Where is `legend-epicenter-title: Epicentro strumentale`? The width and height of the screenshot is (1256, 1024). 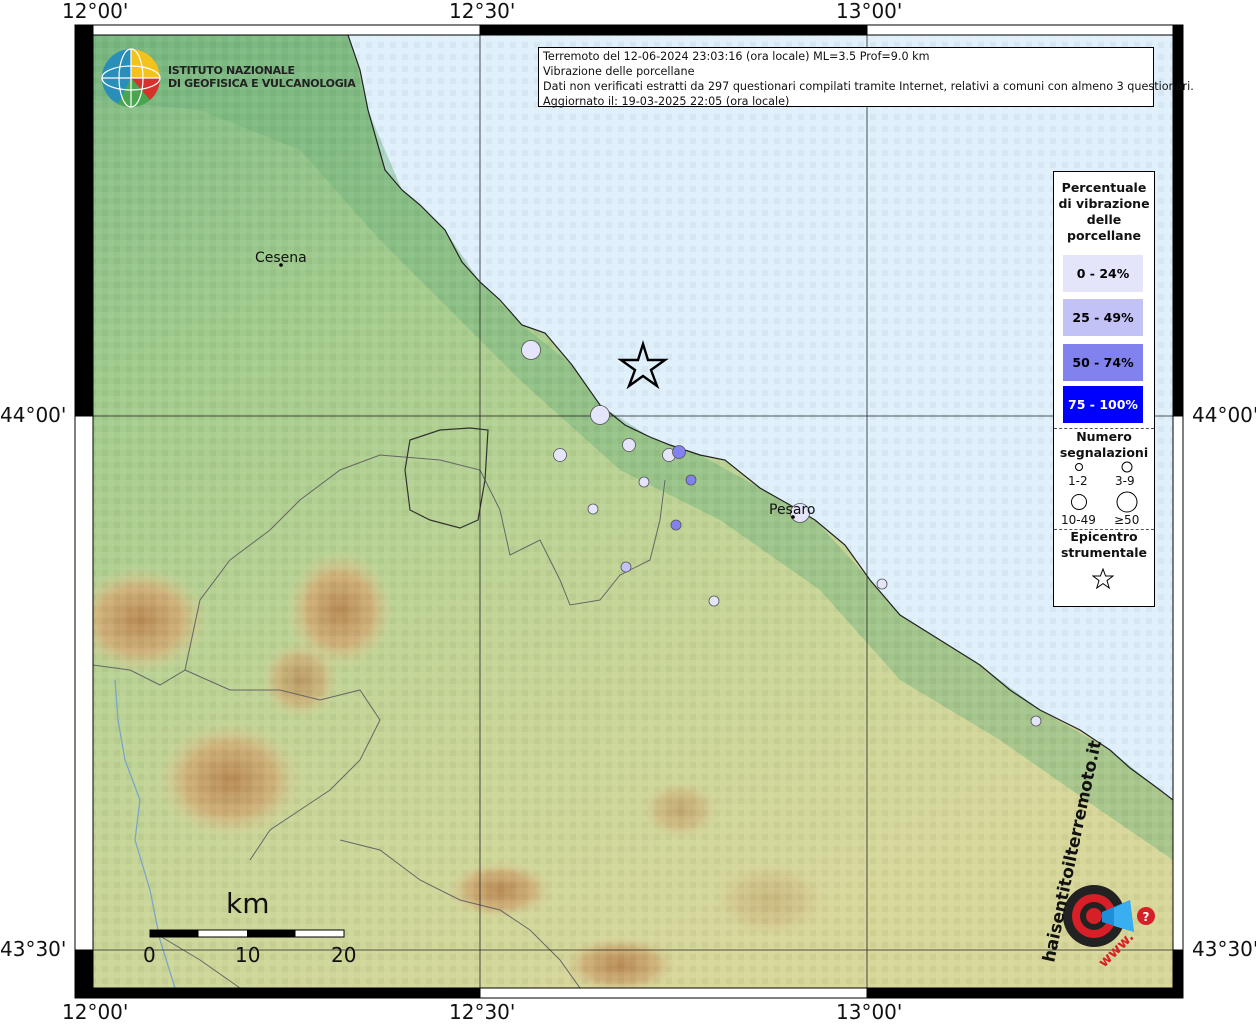 legend-epicenter-title: Epicentro strumentale is located at coordinates (1104, 544).